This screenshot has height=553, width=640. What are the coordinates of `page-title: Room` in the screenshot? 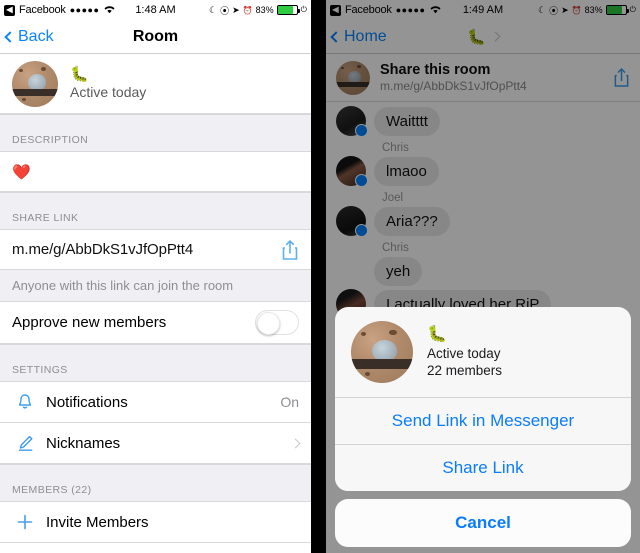 It's located at (155, 36).